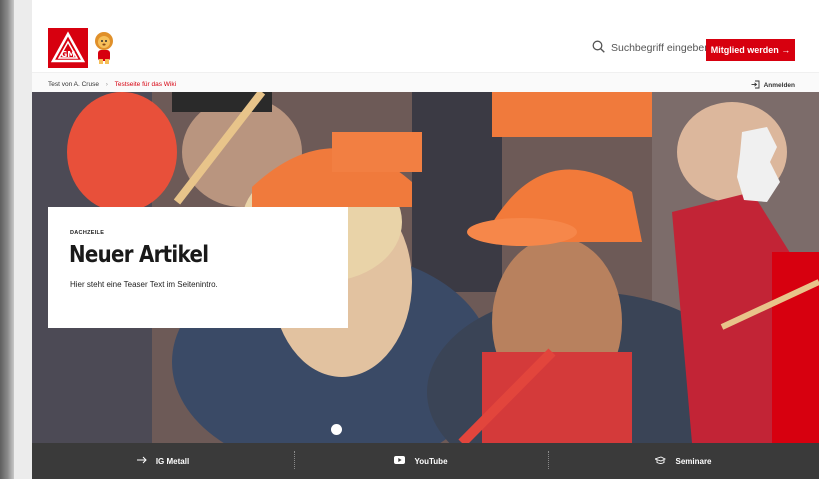  I want to click on teaser-kicker: DACHZEILE, so click(87, 233).